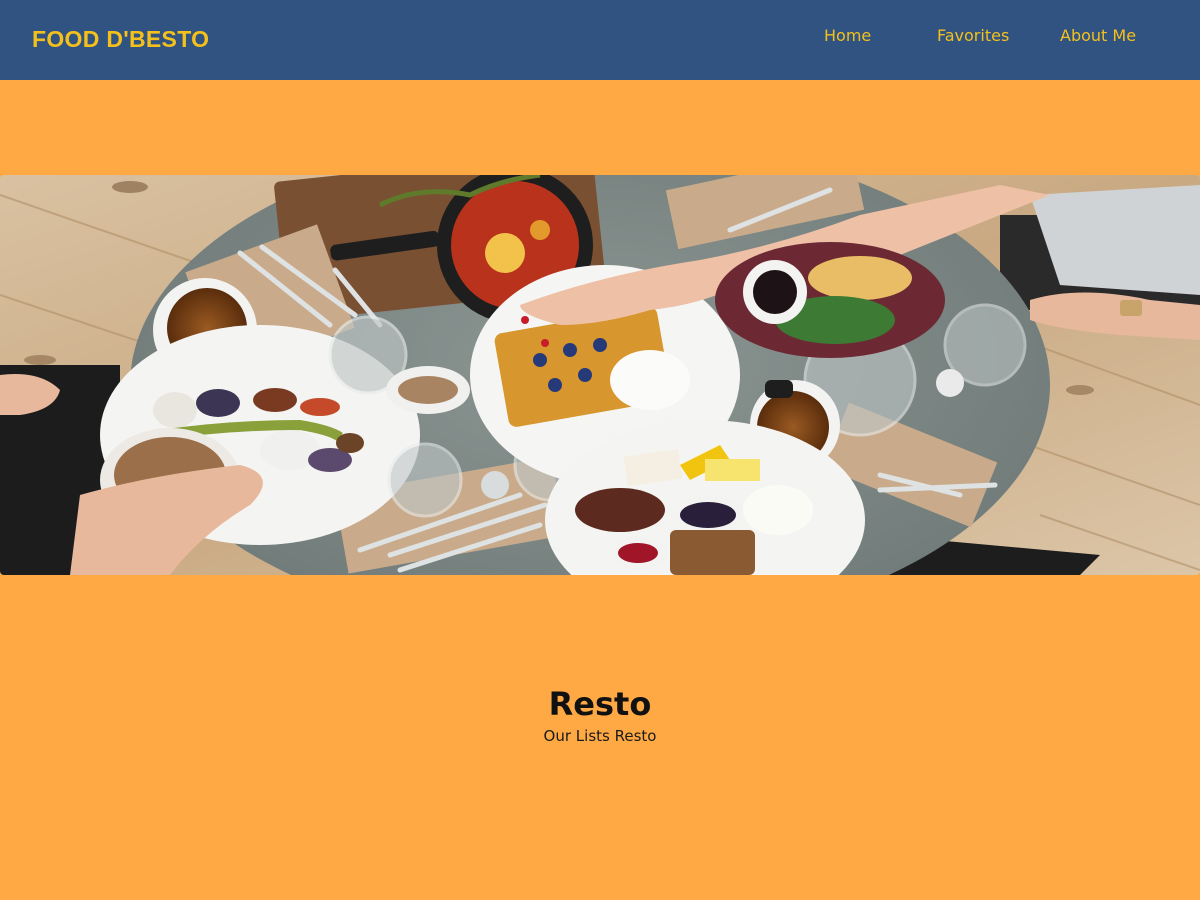 The height and width of the screenshot is (900, 1200). I want to click on app-header: FOOD D'BESTO Home Favorites About Me, so click(600, 40).